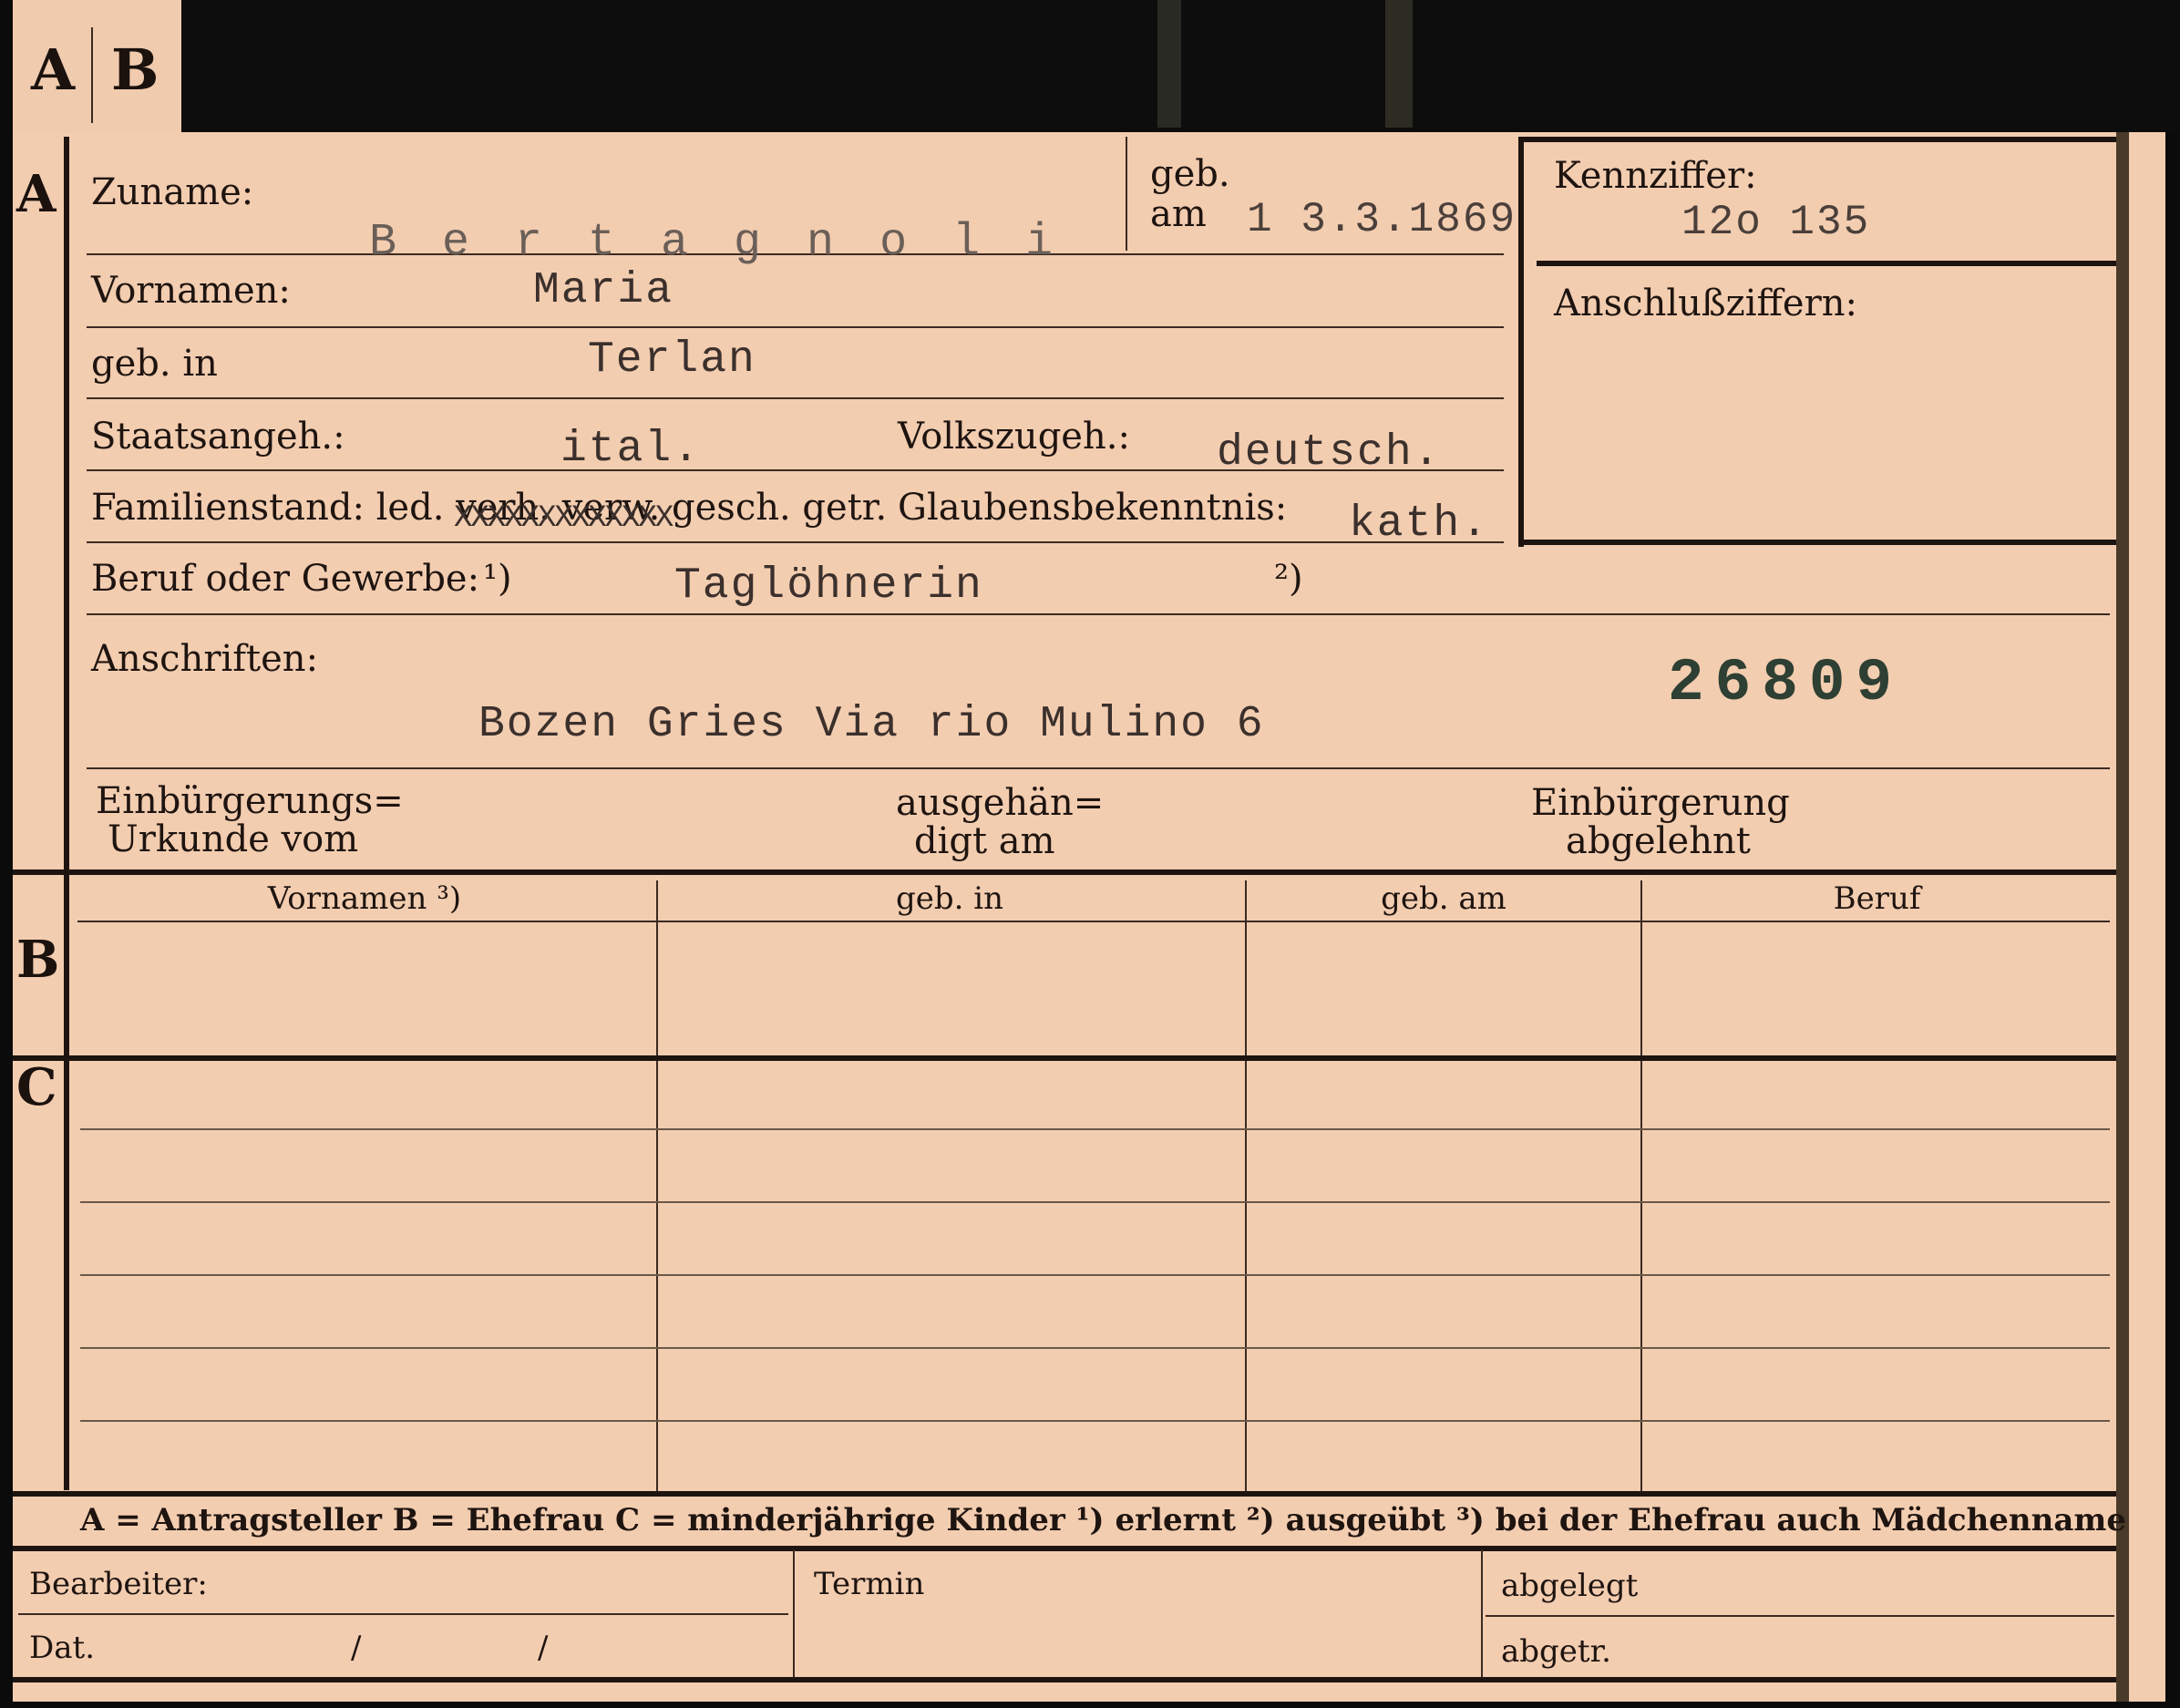 Image resolution: width=2180 pixels, height=1708 pixels. I want to click on column-header-beruf: Beruf, so click(1877, 898).